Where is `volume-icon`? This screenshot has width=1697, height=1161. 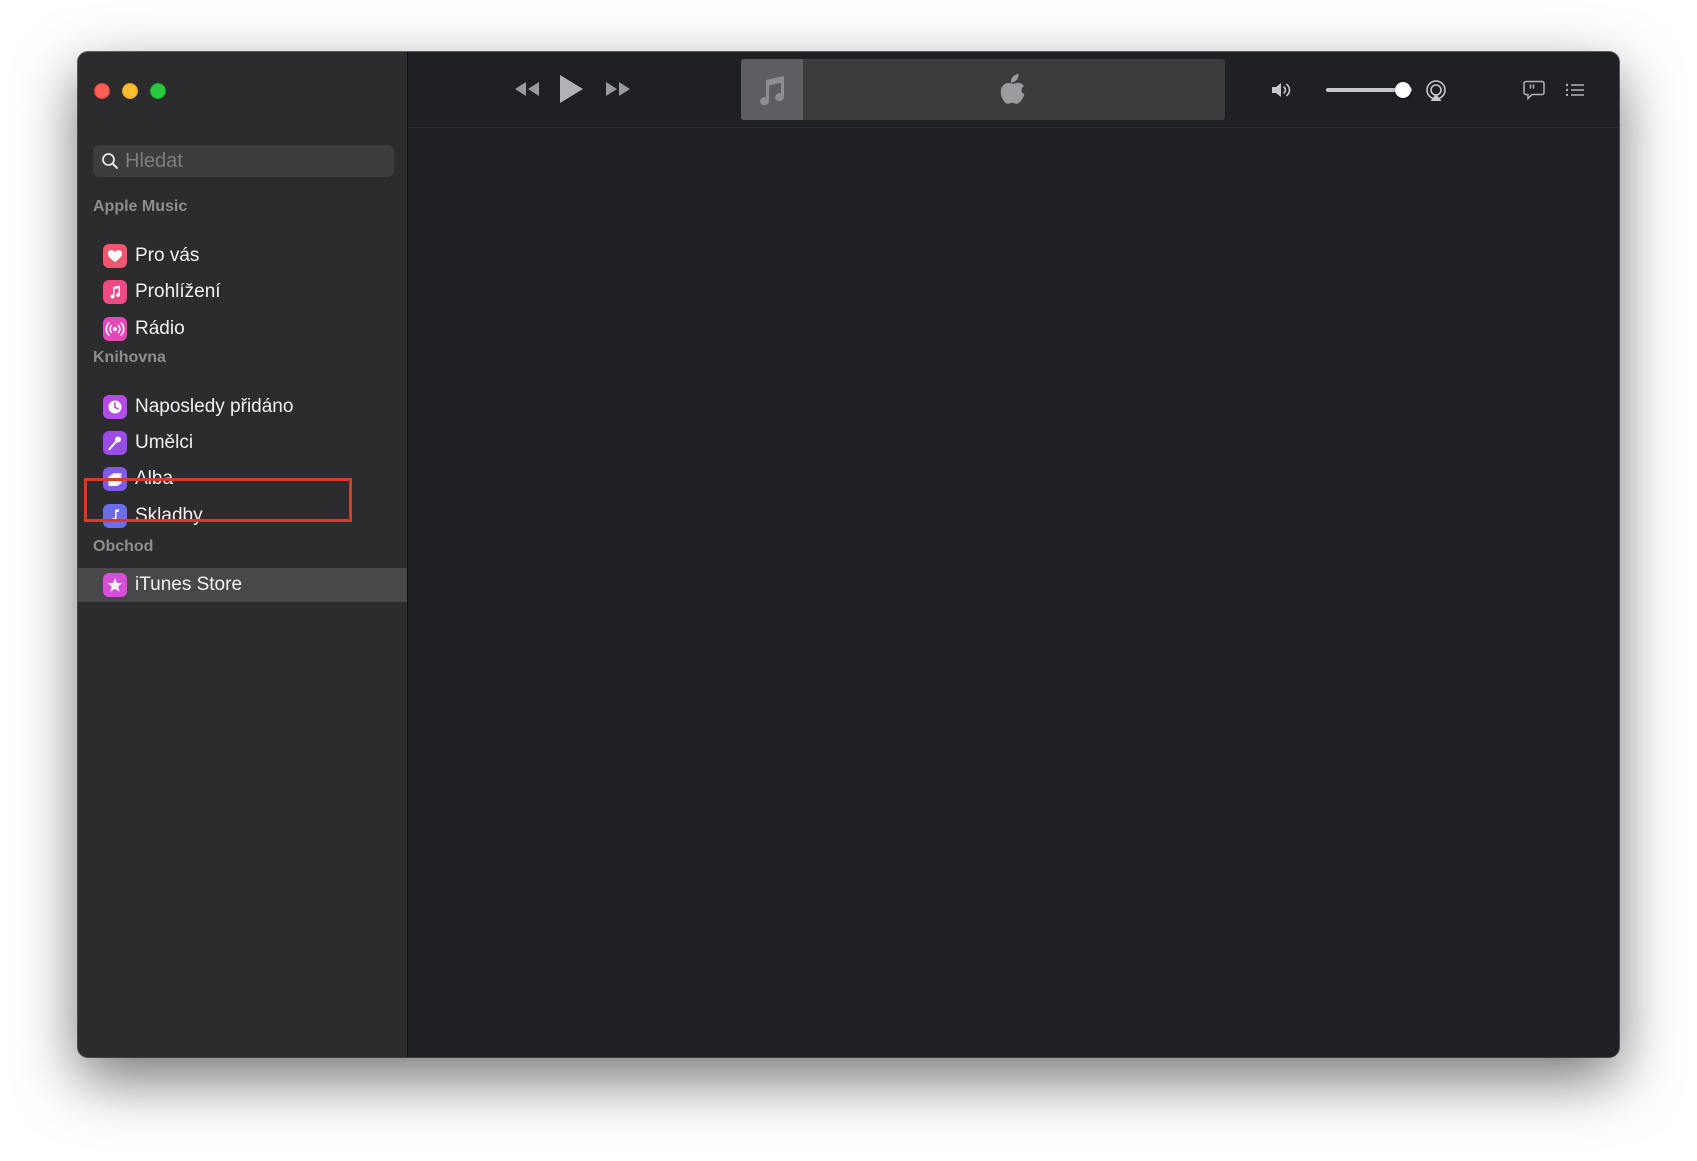 volume-icon is located at coordinates (1281, 90).